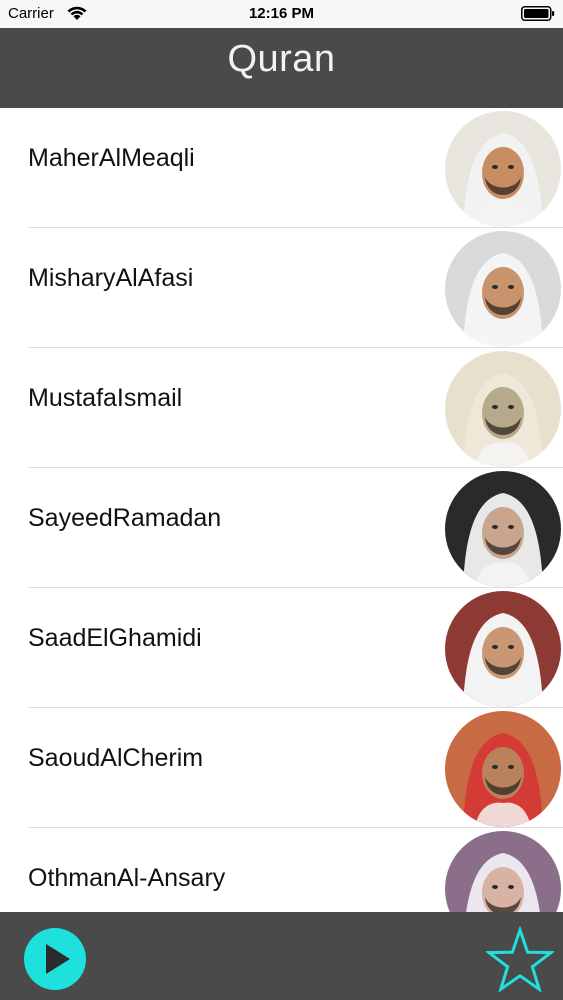 This screenshot has width=563, height=1000. Describe the element at coordinates (281, 408) in the screenshot. I see `reciter-row: MustafaIsmail` at that location.